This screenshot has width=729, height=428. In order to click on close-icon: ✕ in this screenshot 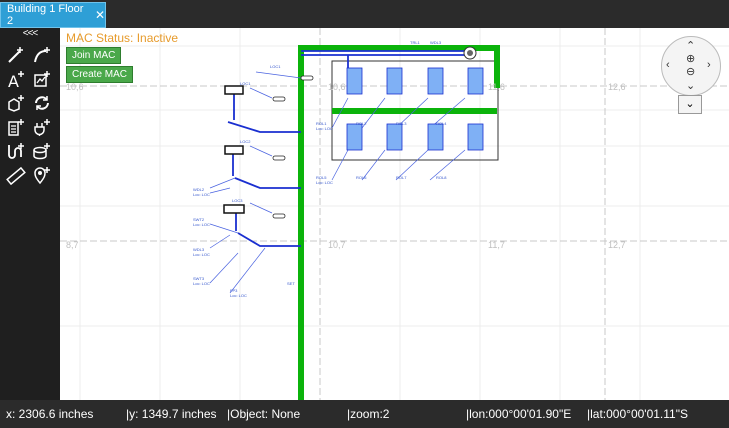, I will do `click(100, 15)`.